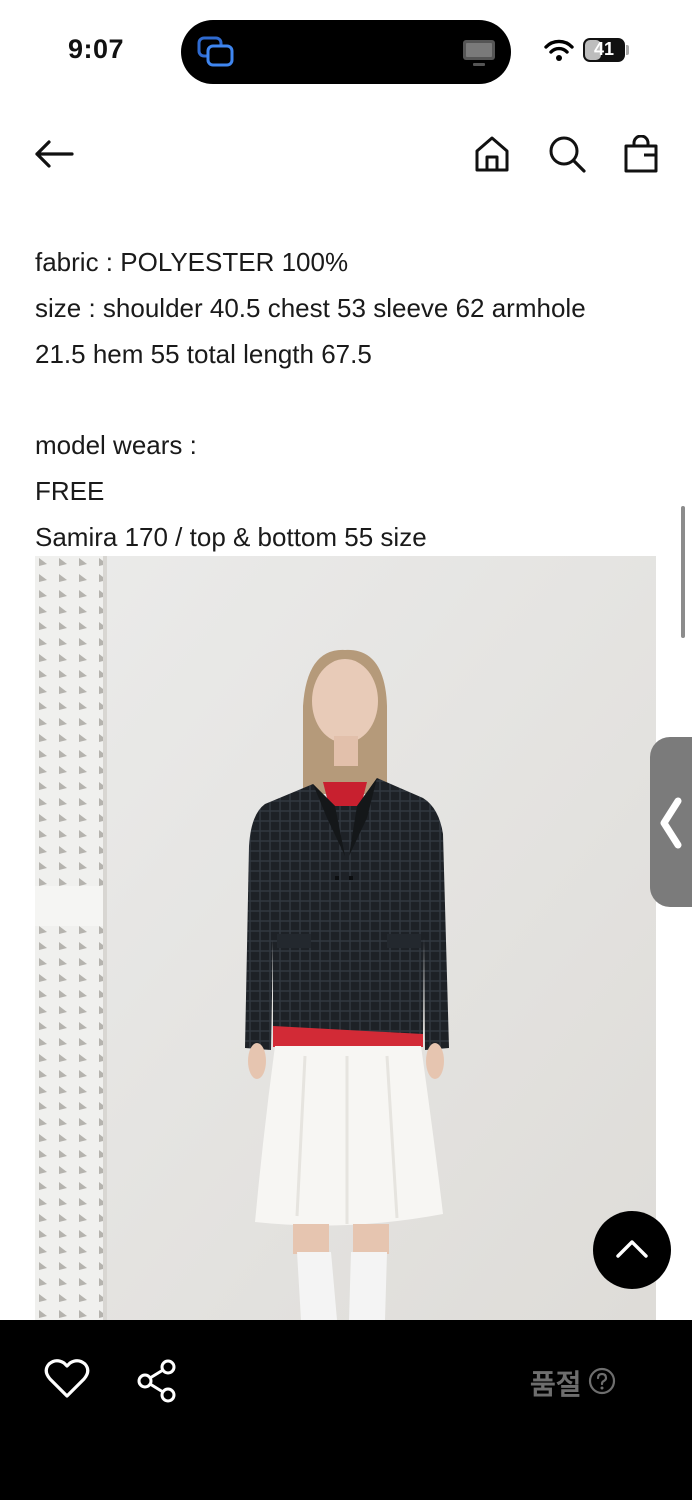 The width and height of the screenshot is (692, 1500). Describe the element at coordinates (116, 445) in the screenshot. I see `model-heading: model wears :` at that location.